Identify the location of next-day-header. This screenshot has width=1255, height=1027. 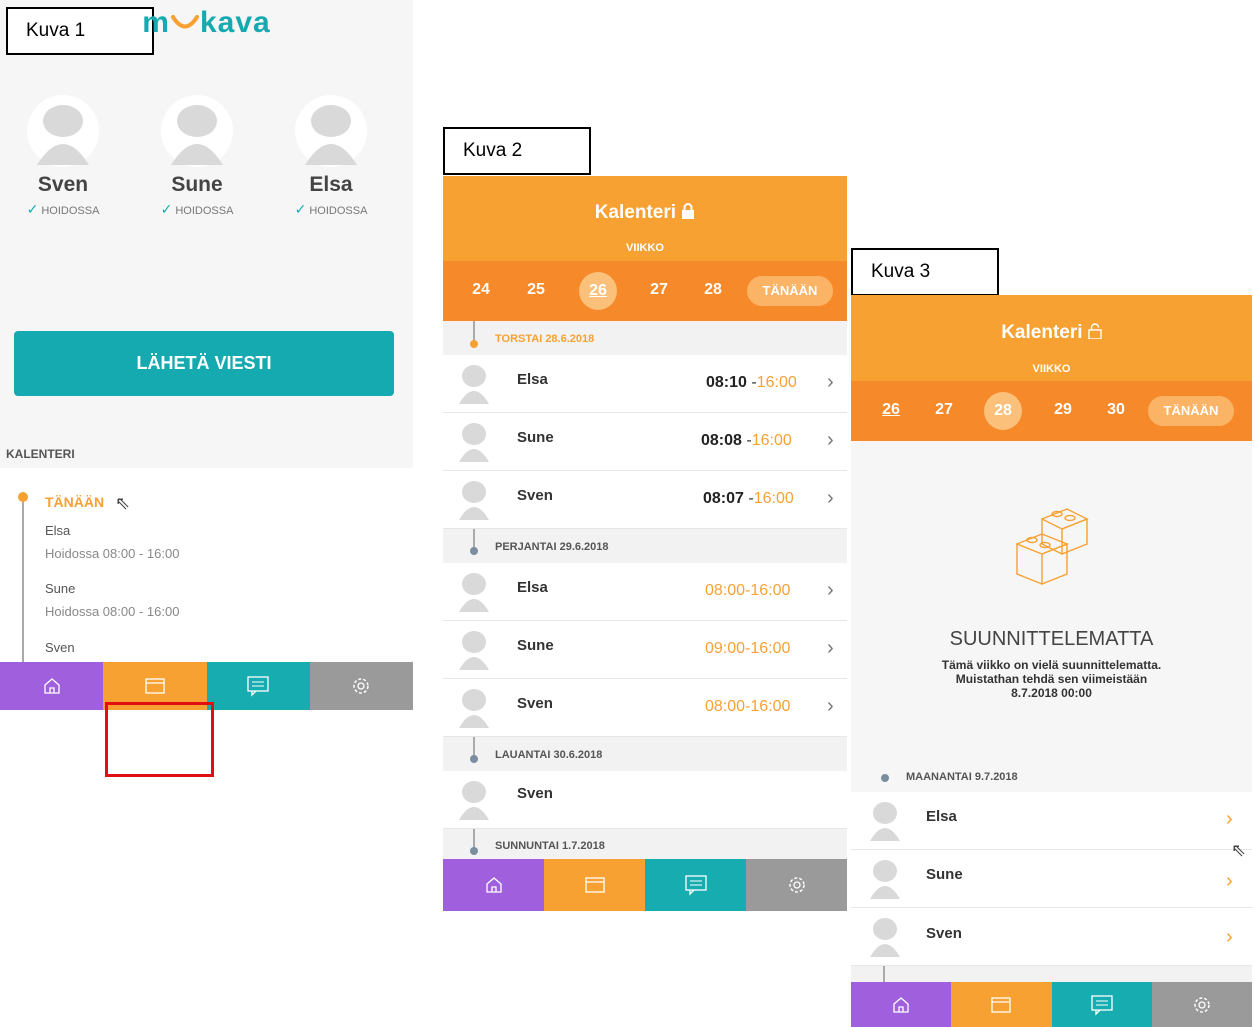
(1051, 974).